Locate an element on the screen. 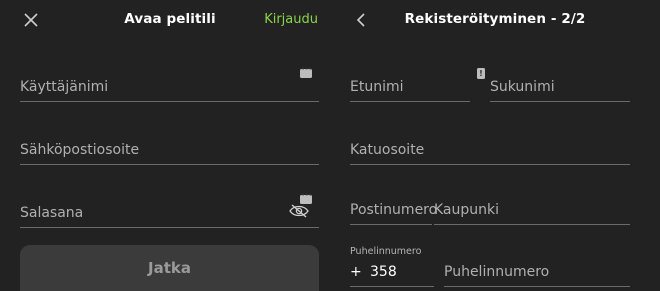 Image resolution: width=660 pixels, height=291 pixels. phone-number-field: Puhelinnumero is located at coordinates (537, 271).